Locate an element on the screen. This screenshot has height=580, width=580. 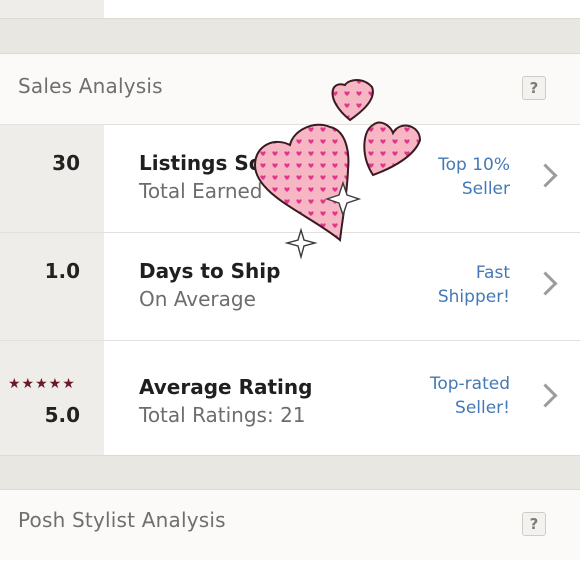
badge-line-2: Seller! is located at coordinates (482, 408).